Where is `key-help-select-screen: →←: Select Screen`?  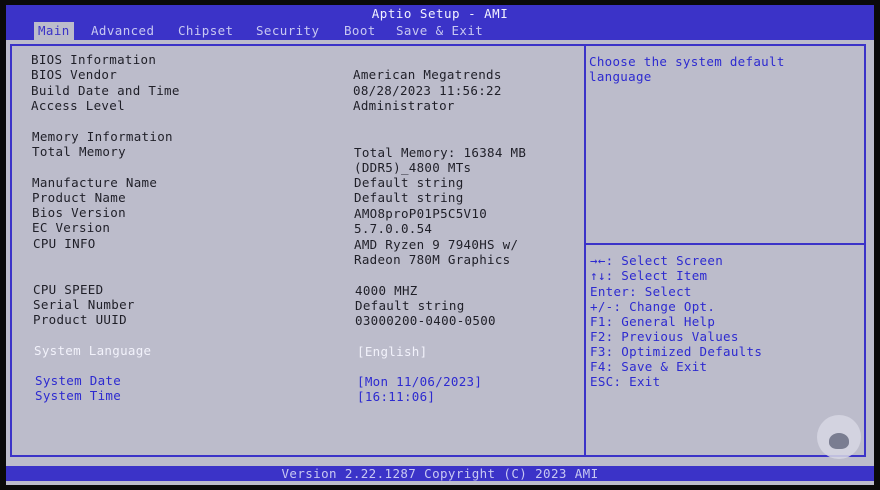 key-help-select-screen: →←: Select Screen is located at coordinates (657, 260).